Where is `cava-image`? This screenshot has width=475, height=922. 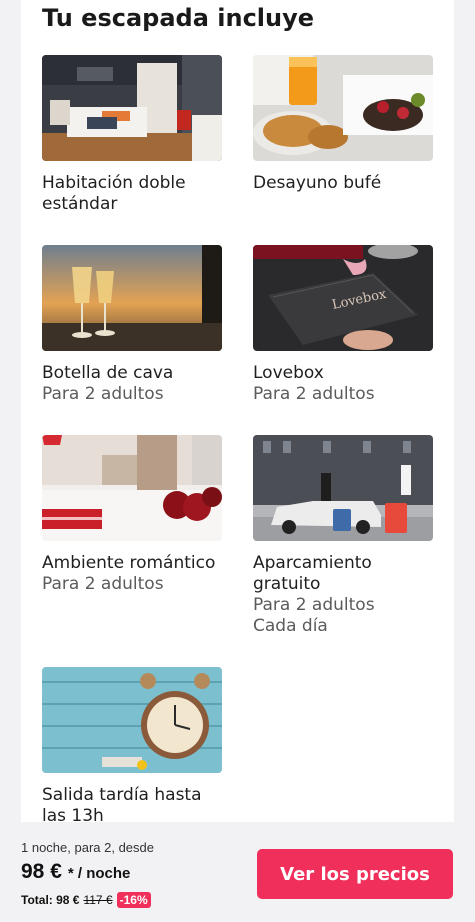 cava-image is located at coordinates (132, 298).